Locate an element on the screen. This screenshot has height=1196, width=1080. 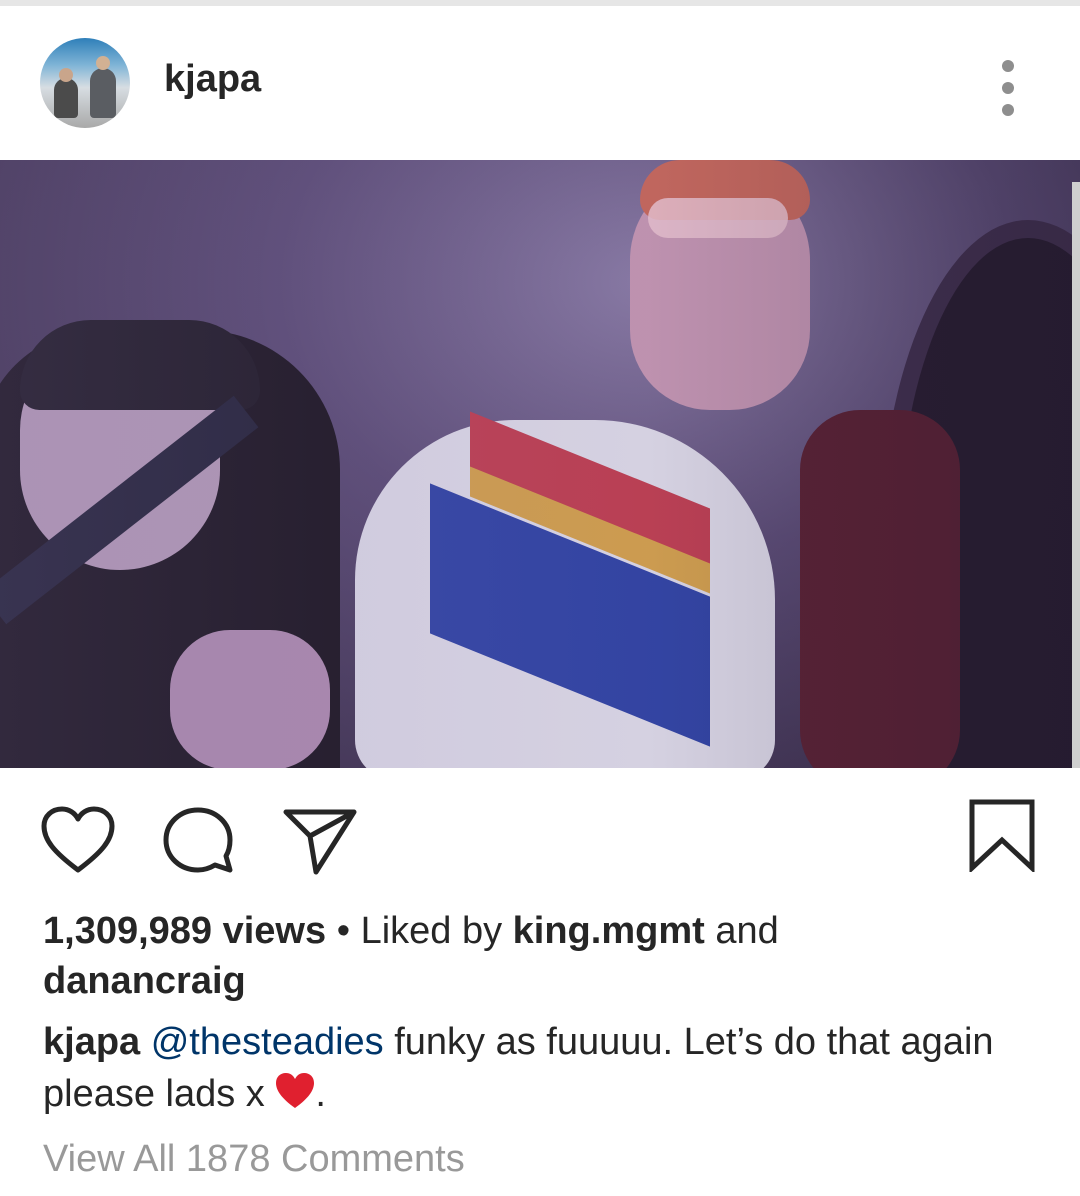
caption-author: kjapa is located at coordinates (91, 1042).